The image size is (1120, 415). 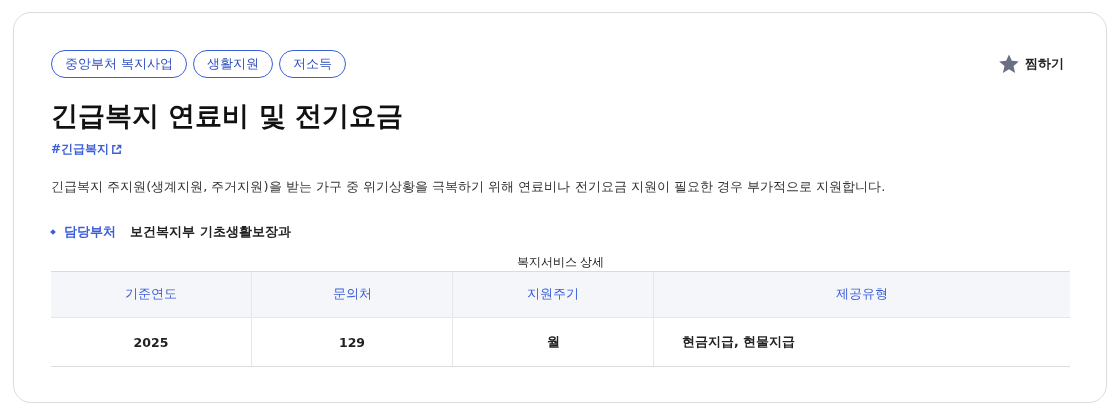 I want to click on department-value: 보건복지부 기초생활보장과, so click(x=210, y=232).